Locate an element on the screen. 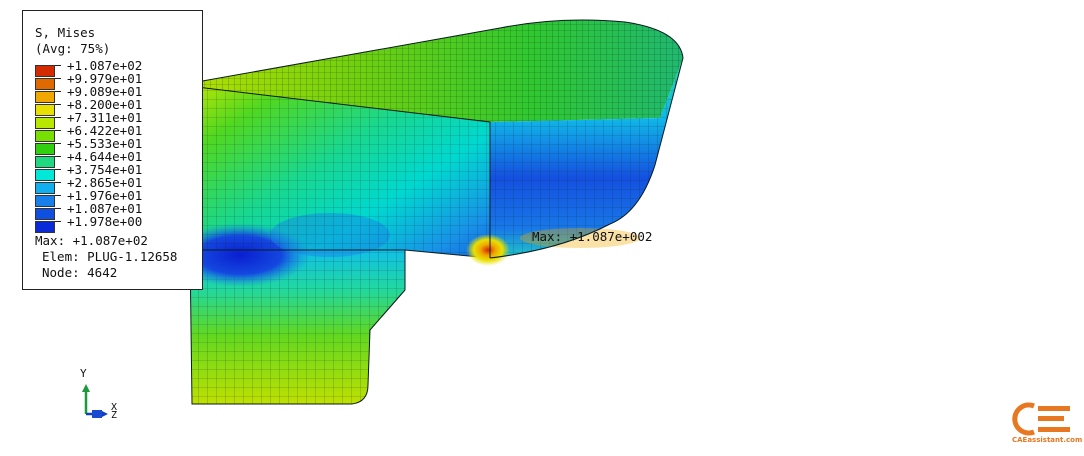 The height and width of the screenshot is (456, 1084). axis-triad is located at coordinates (95, 401).